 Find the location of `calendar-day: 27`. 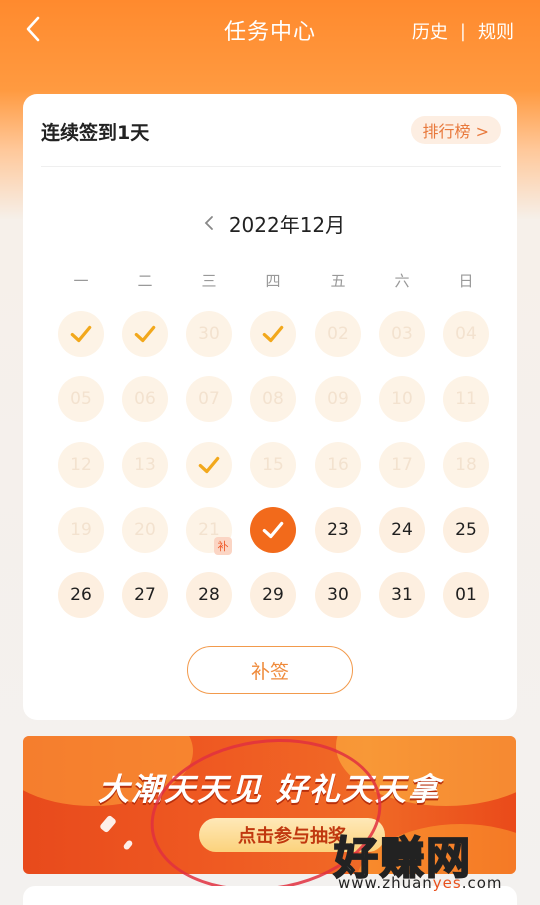

calendar-day: 27 is located at coordinates (145, 595).